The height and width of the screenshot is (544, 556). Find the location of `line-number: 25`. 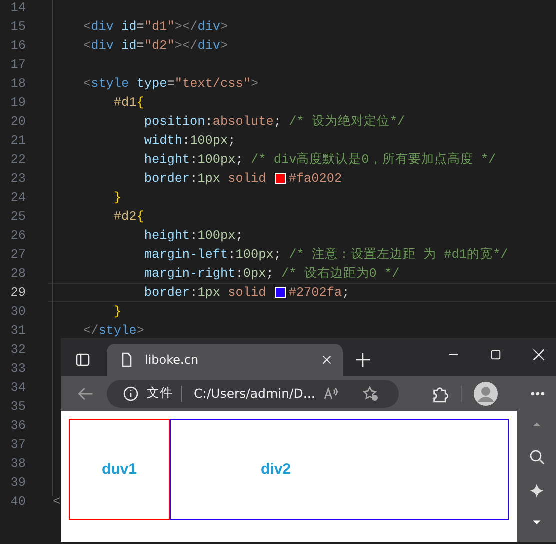

line-number: 25 is located at coordinates (18, 216).